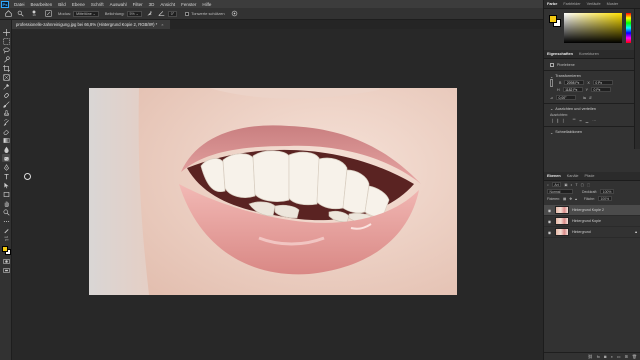 Image resolution: width=640 pixels, height=360 pixels. What do you see at coordinates (607, 191) in the screenshot?
I see `opacity-input: 100%` at bounding box center [607, 191].